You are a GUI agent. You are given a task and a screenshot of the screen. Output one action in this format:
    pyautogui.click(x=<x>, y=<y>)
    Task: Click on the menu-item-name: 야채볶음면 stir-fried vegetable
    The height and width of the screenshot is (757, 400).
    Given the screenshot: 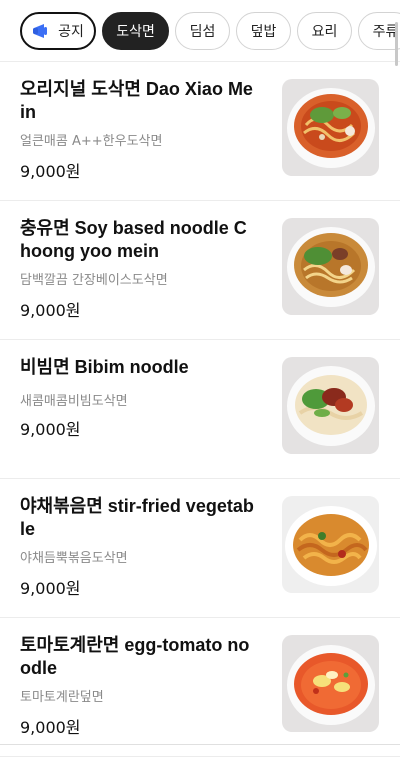 What is the action you would take?
    pyautogui.click(x=137, y=517)
    